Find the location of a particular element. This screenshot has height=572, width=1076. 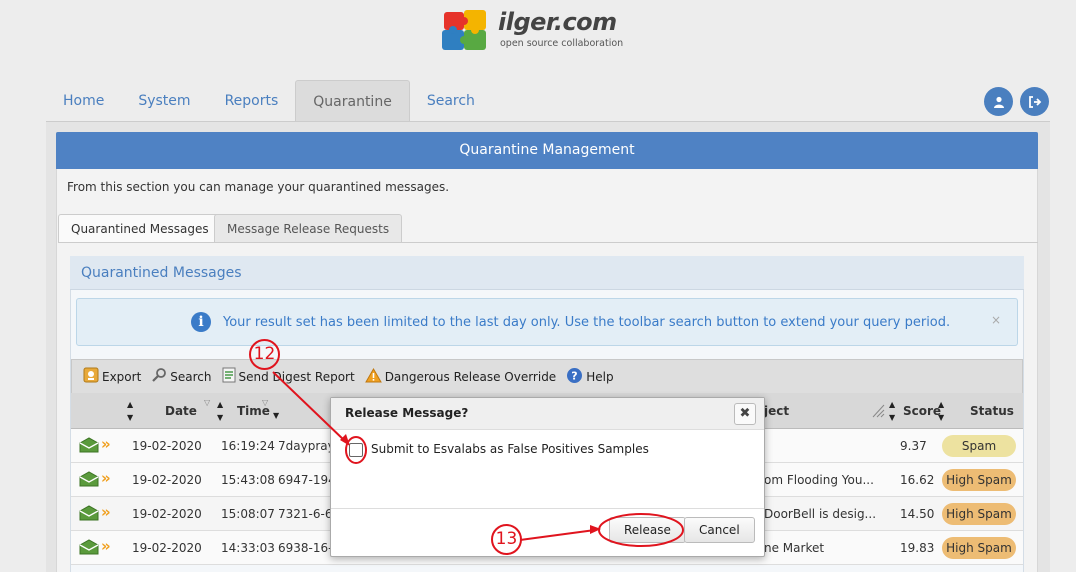

row-sender: 6947-194 is located at coordinates (304, 480).